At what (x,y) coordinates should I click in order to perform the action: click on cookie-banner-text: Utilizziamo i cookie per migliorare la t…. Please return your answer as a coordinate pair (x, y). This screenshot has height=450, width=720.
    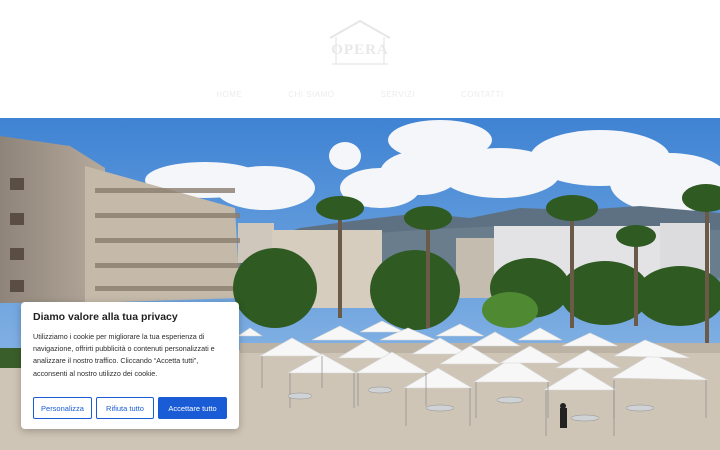
    Looking at the image, I should click on (124, 355).